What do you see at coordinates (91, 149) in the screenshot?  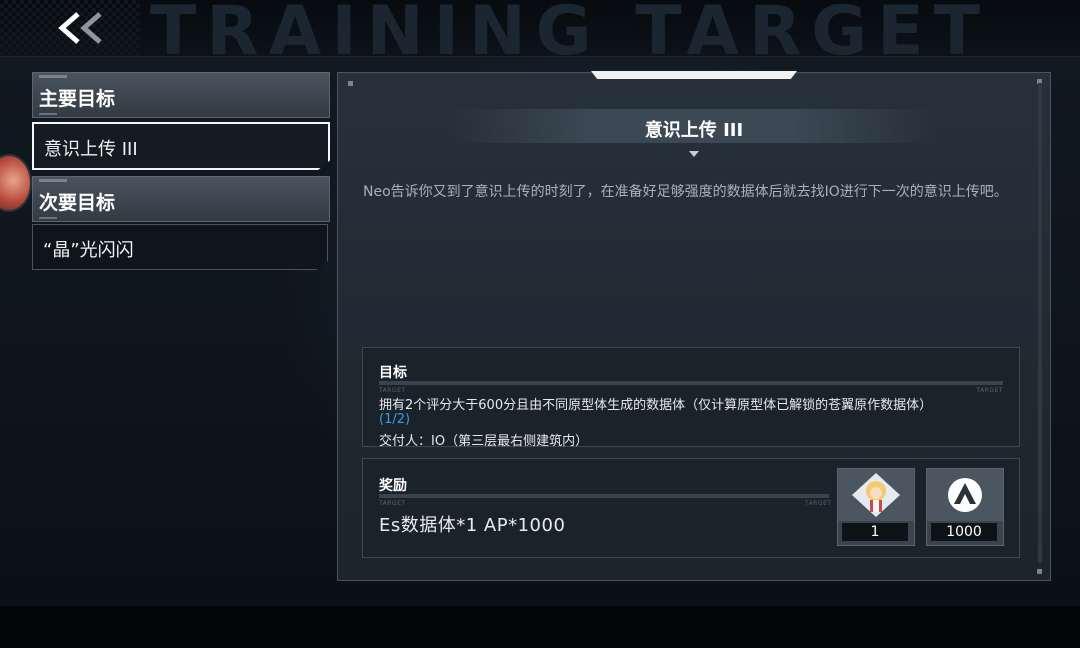 I see `sidebar-item-label: 意识上传 III` at bounding box center [91, 149].